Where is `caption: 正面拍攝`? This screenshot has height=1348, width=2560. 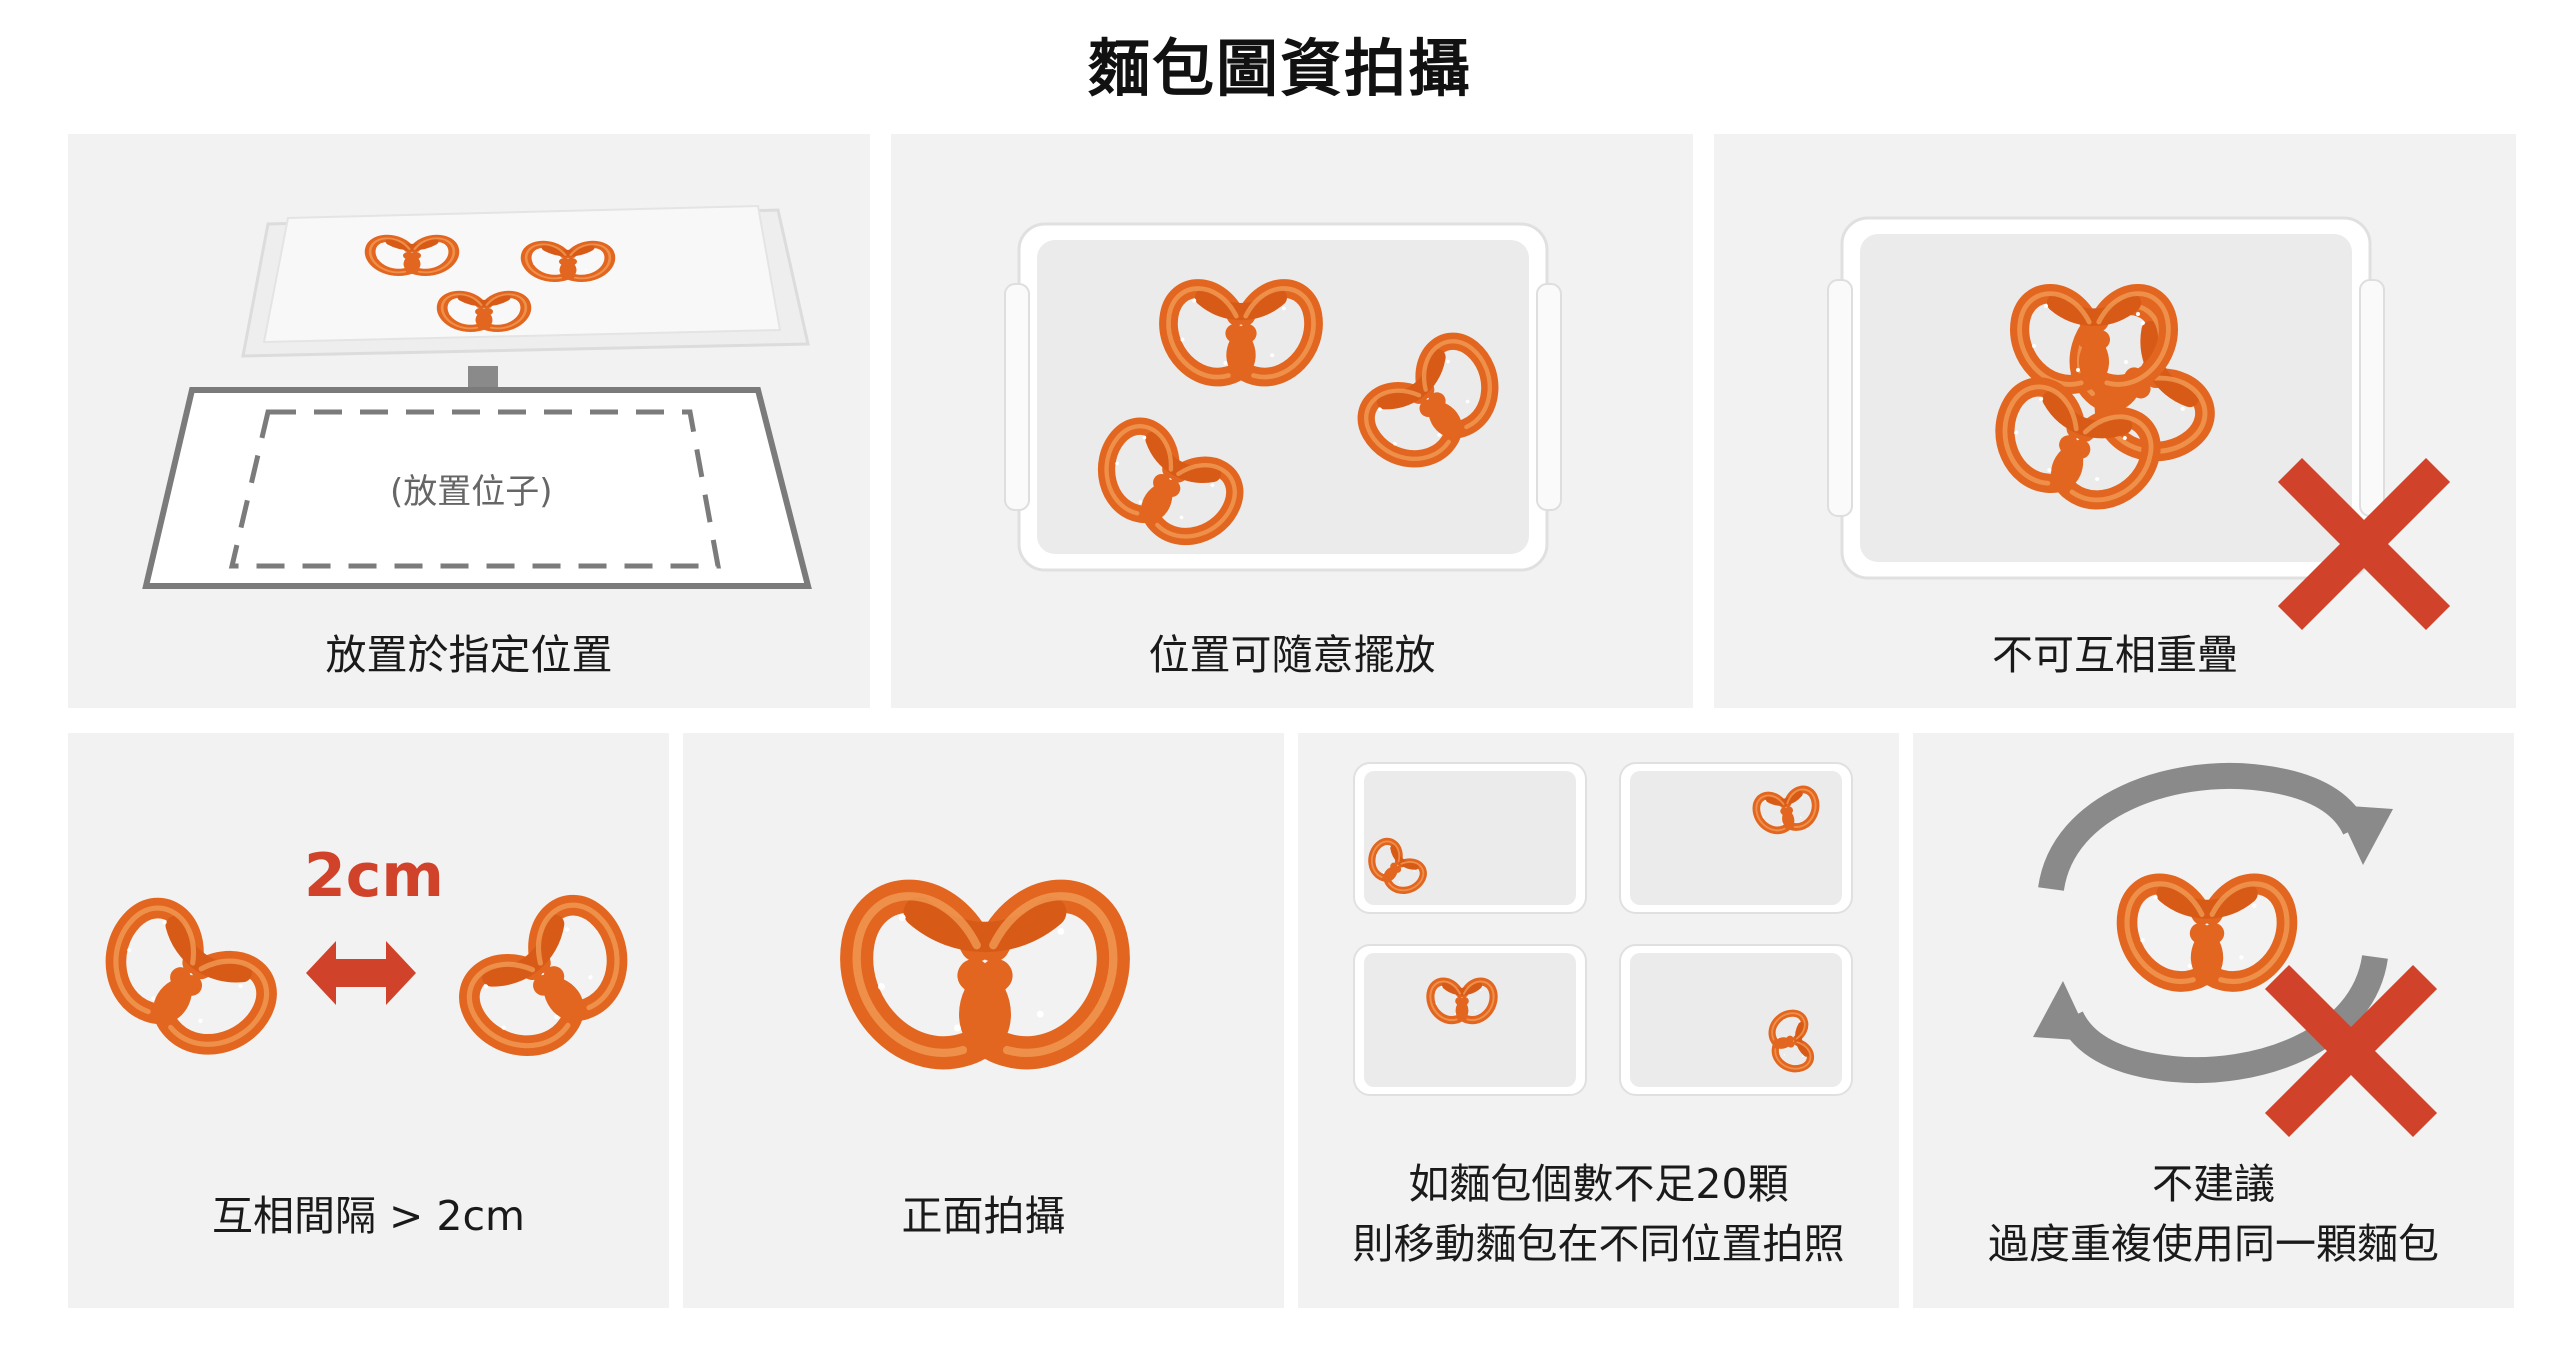 caption: 正面拍攝 is located at coordinates (983, 1216).